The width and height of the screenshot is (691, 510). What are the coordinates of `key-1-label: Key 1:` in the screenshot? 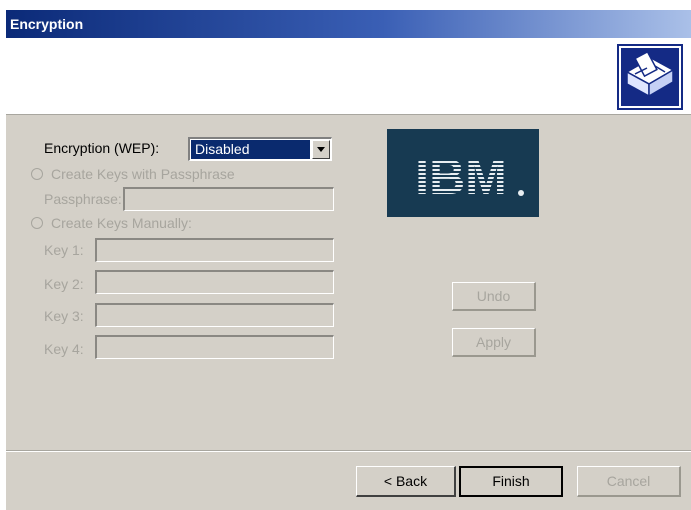 It's located at (64, 250).